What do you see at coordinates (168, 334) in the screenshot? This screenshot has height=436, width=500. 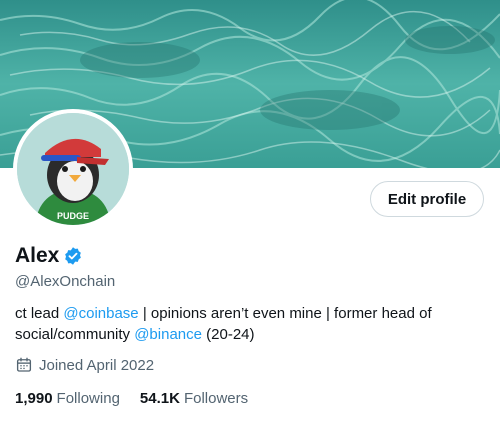 I see `bio-mention-link: @binance` at bounding box center [168, 334].